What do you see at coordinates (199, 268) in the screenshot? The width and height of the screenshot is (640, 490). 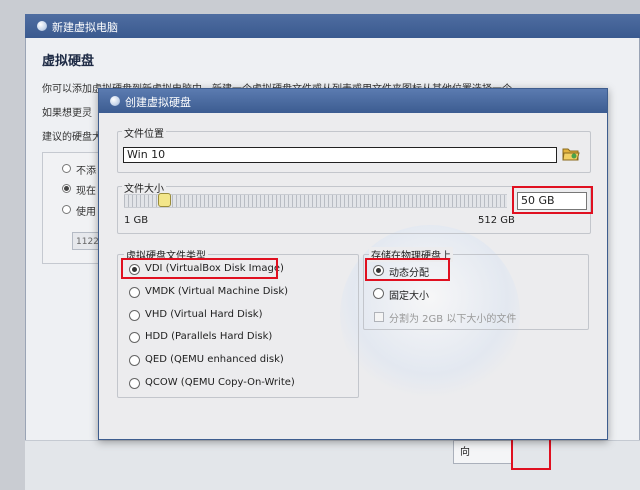 I see `vdi-highlight` at bounding box center [199, 268].